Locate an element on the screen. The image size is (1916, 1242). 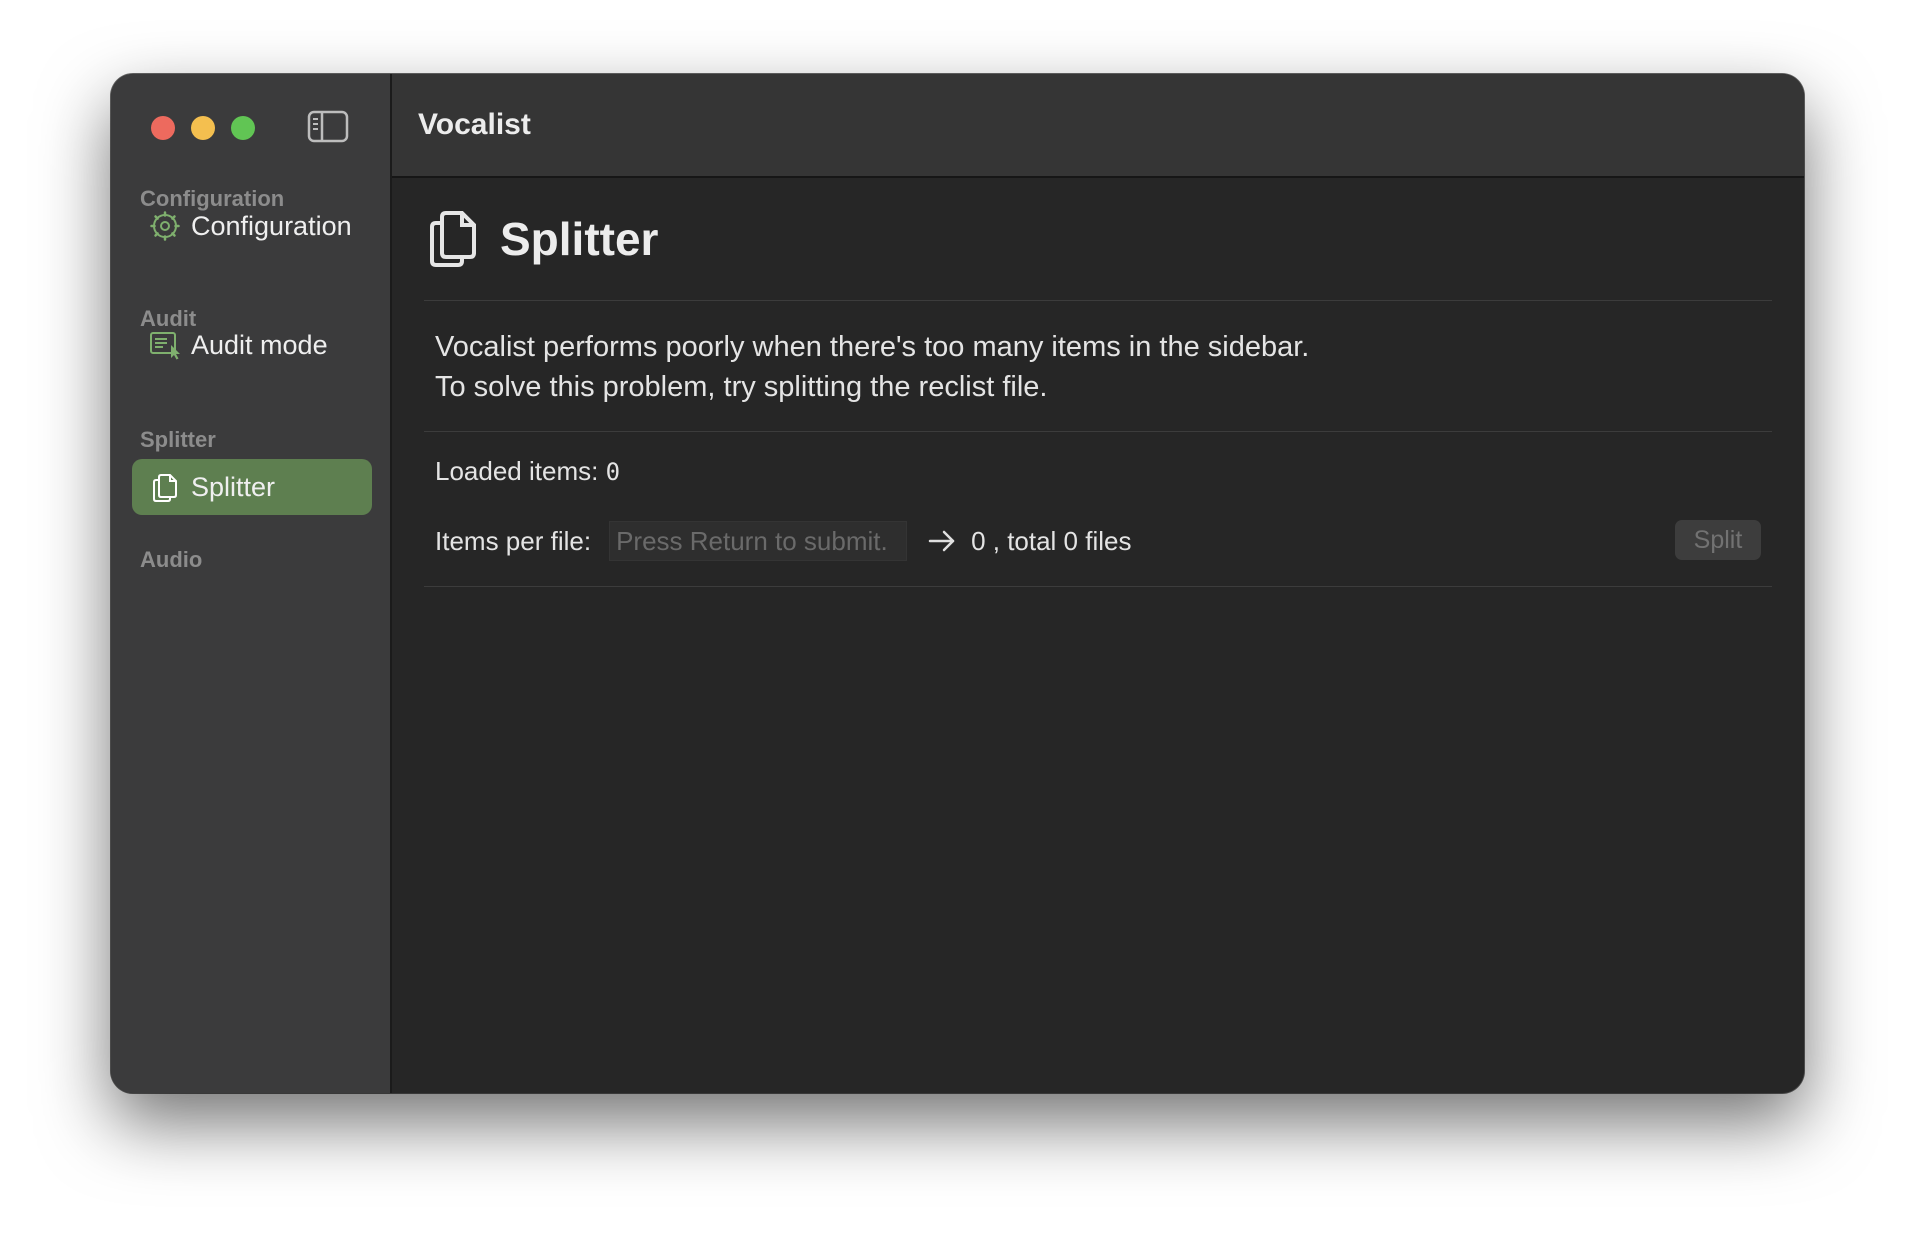
title-bar: Vocalist is located at coordinates (1098, 126).